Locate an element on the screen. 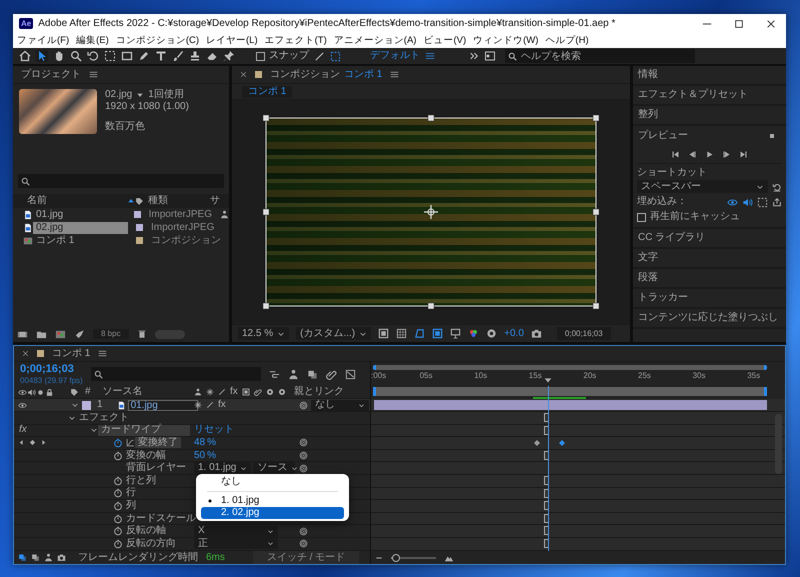  keyframe-icon is located at coordinates (537, 443).